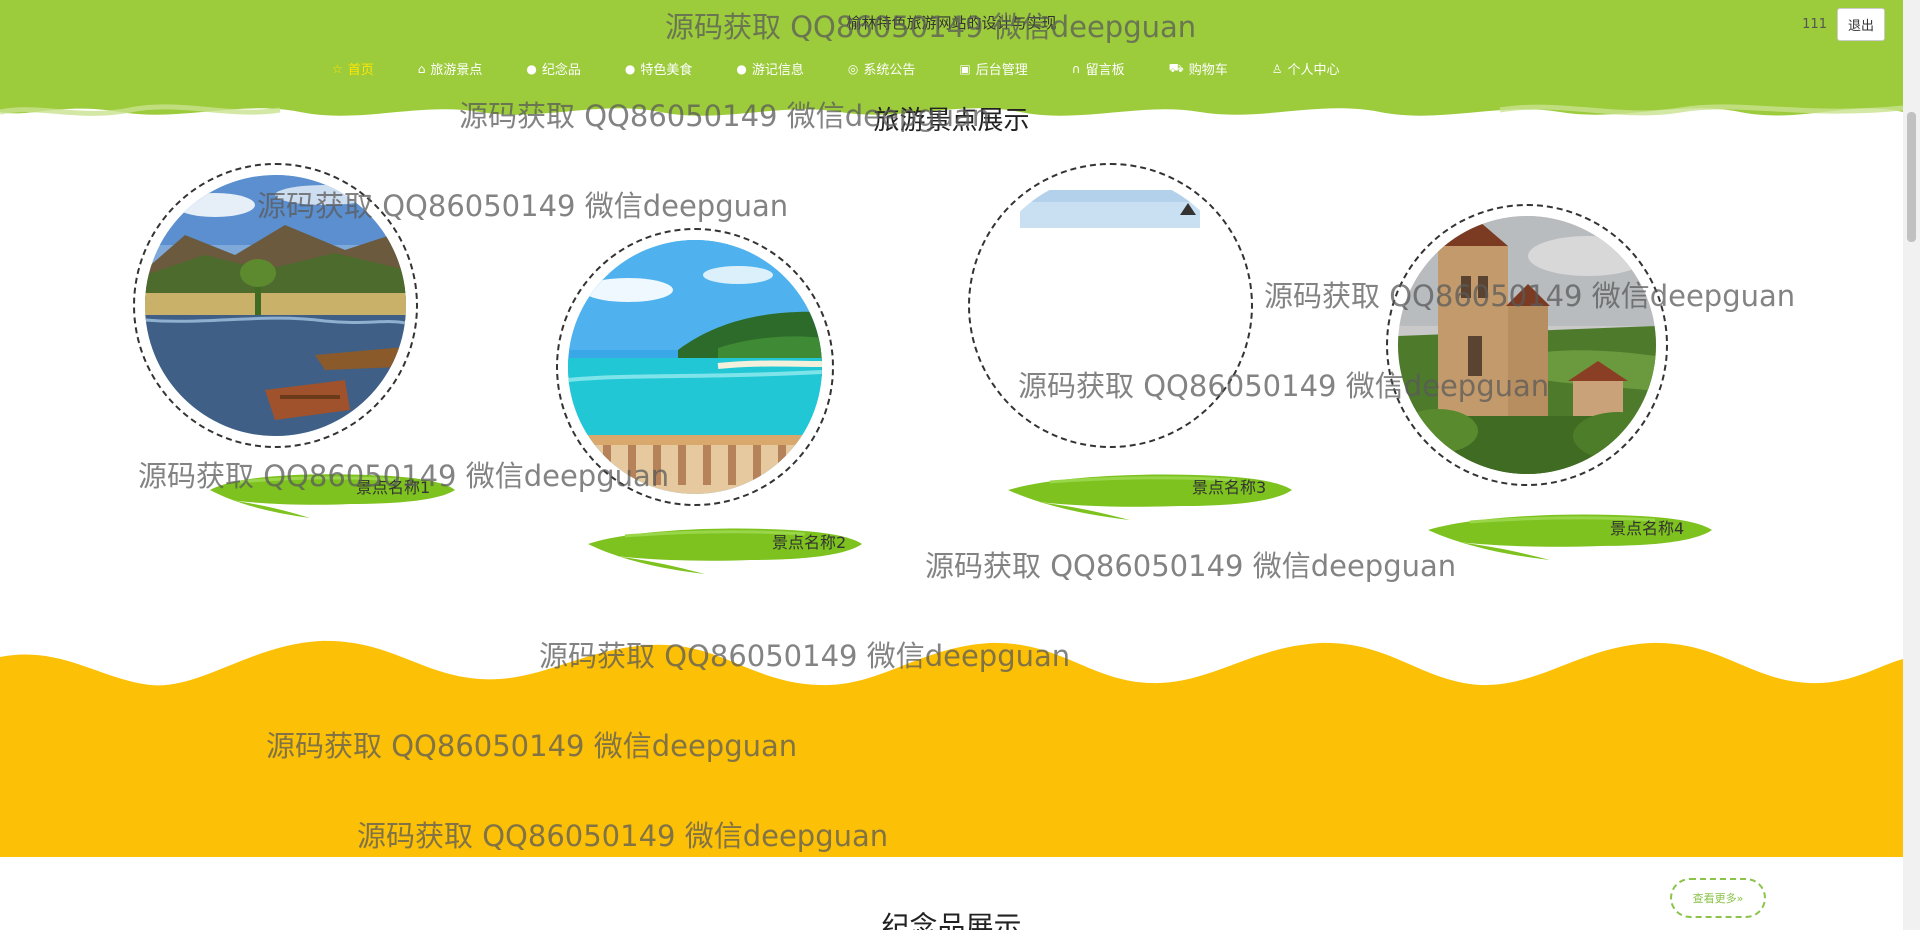 The height and width of the screenshot is (930, 1920). What do you see at coordinates (421, 68) in the screenshot?
I see `bag-icon: ⌂` at bounding box center [421, 68].